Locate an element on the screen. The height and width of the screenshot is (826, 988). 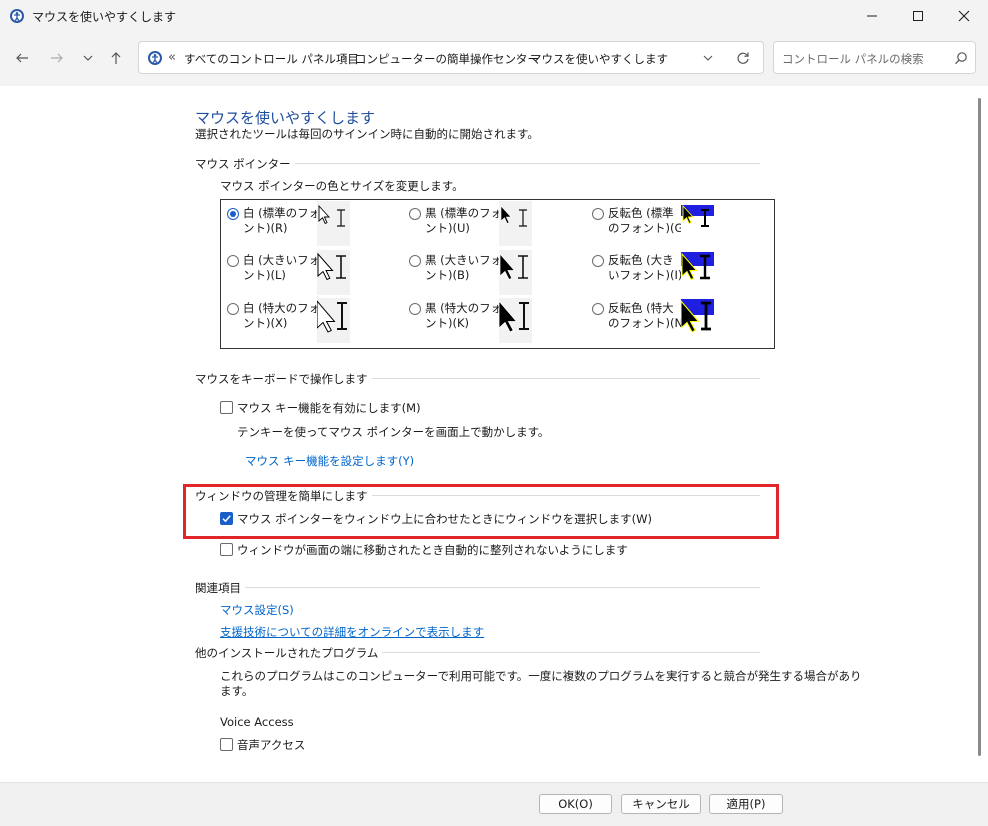
breadcrumb-ease-of-access: コンピューターの簡単操作センター is located at coordinates (447, 59).